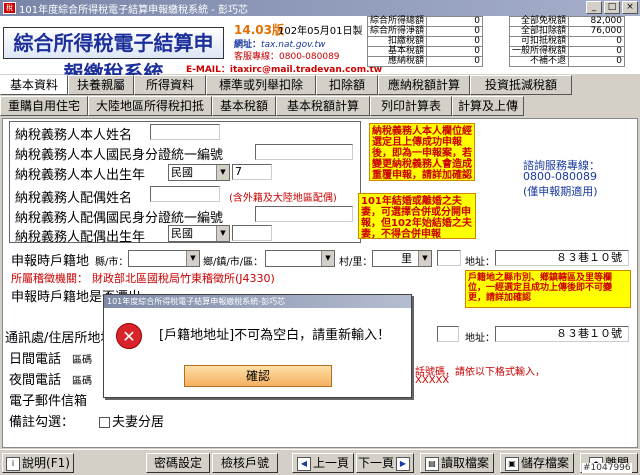 The width and height of the screenshot is (640, 475). Describe the element at coordinates (402, 258) in the screenshot. I see `village-select: 里 ▼` at that location.